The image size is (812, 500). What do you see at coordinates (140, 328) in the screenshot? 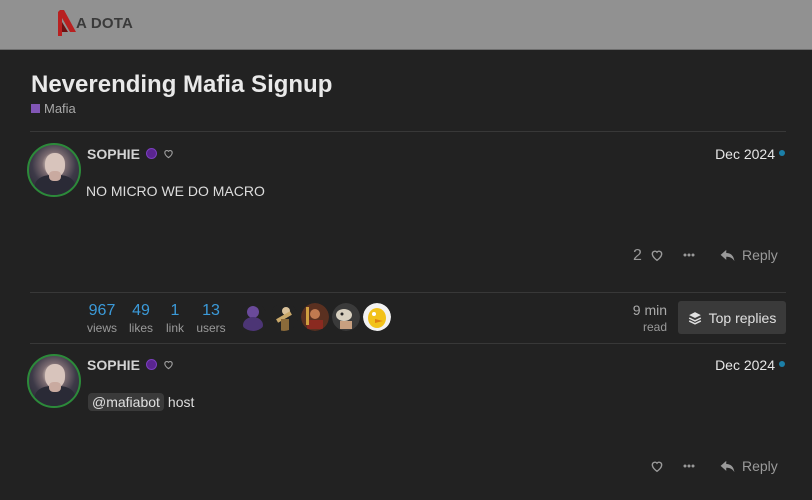
I see `stat-label: likes` at bounding box center [140, 328].